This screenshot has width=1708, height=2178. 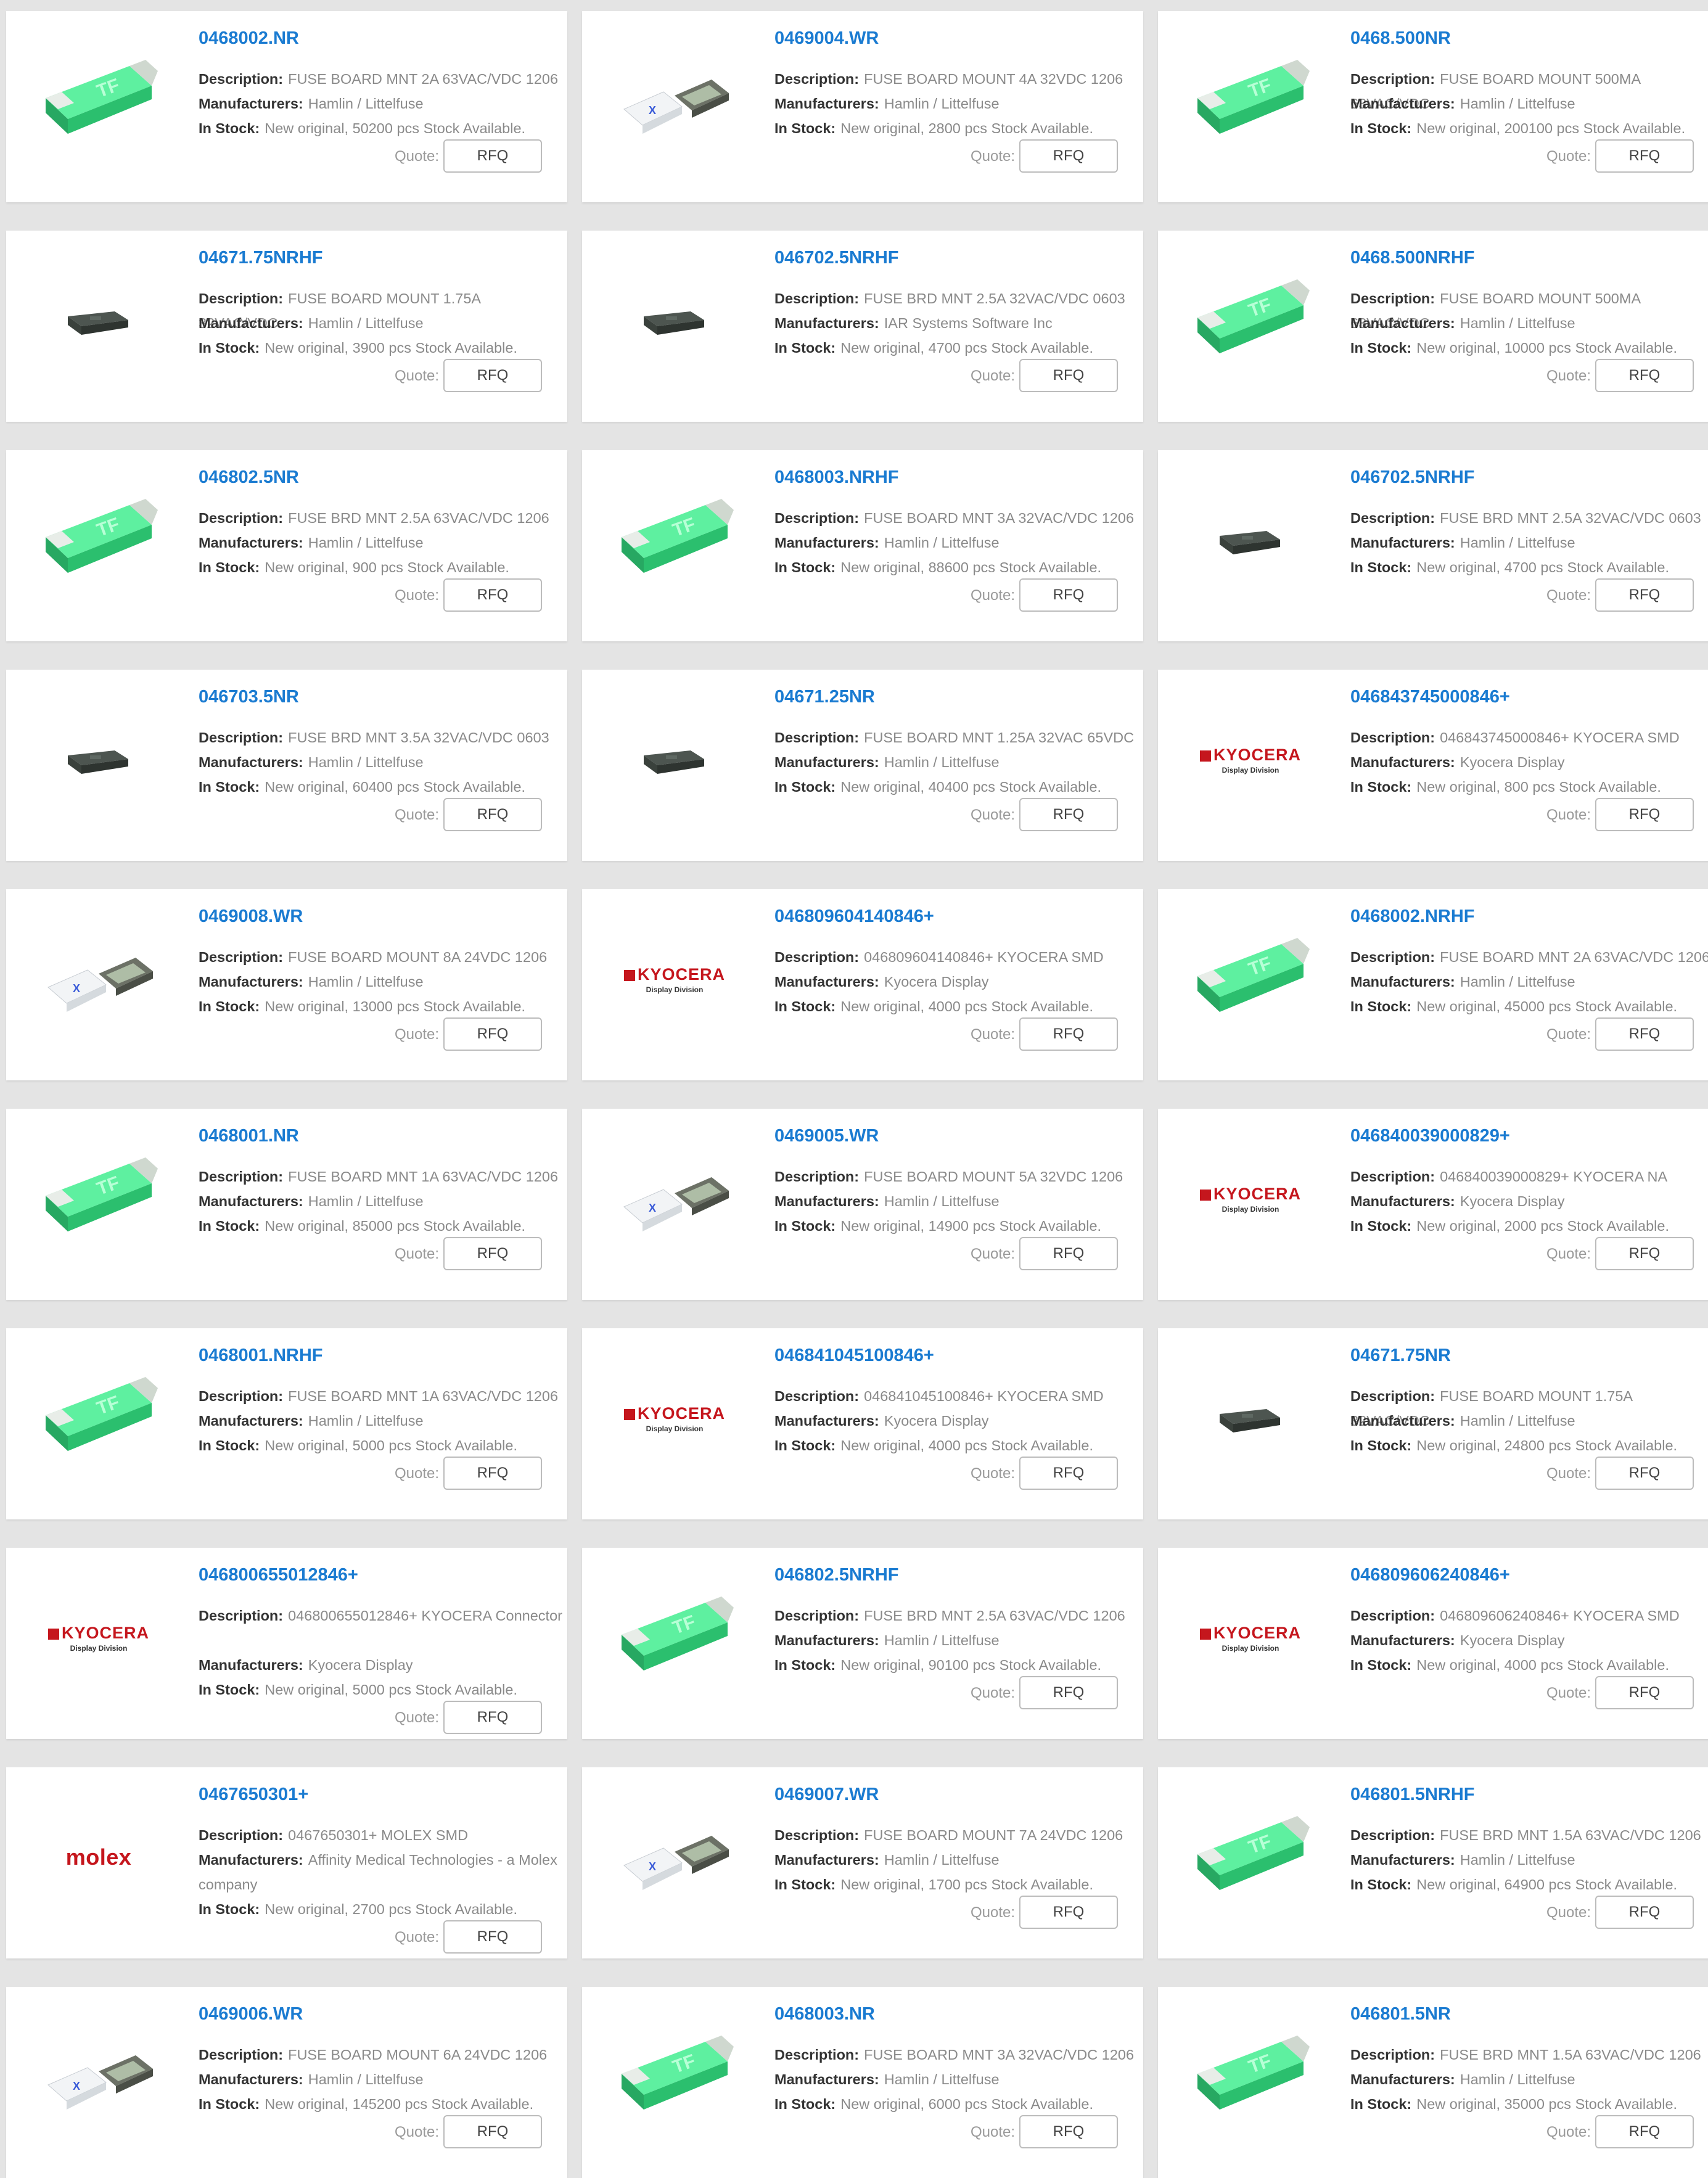 What do you see at coordinates (261, 258) in the screenshot?
I see `part-number-link: 04671.75NRHF` at bounding box center [261, 258].